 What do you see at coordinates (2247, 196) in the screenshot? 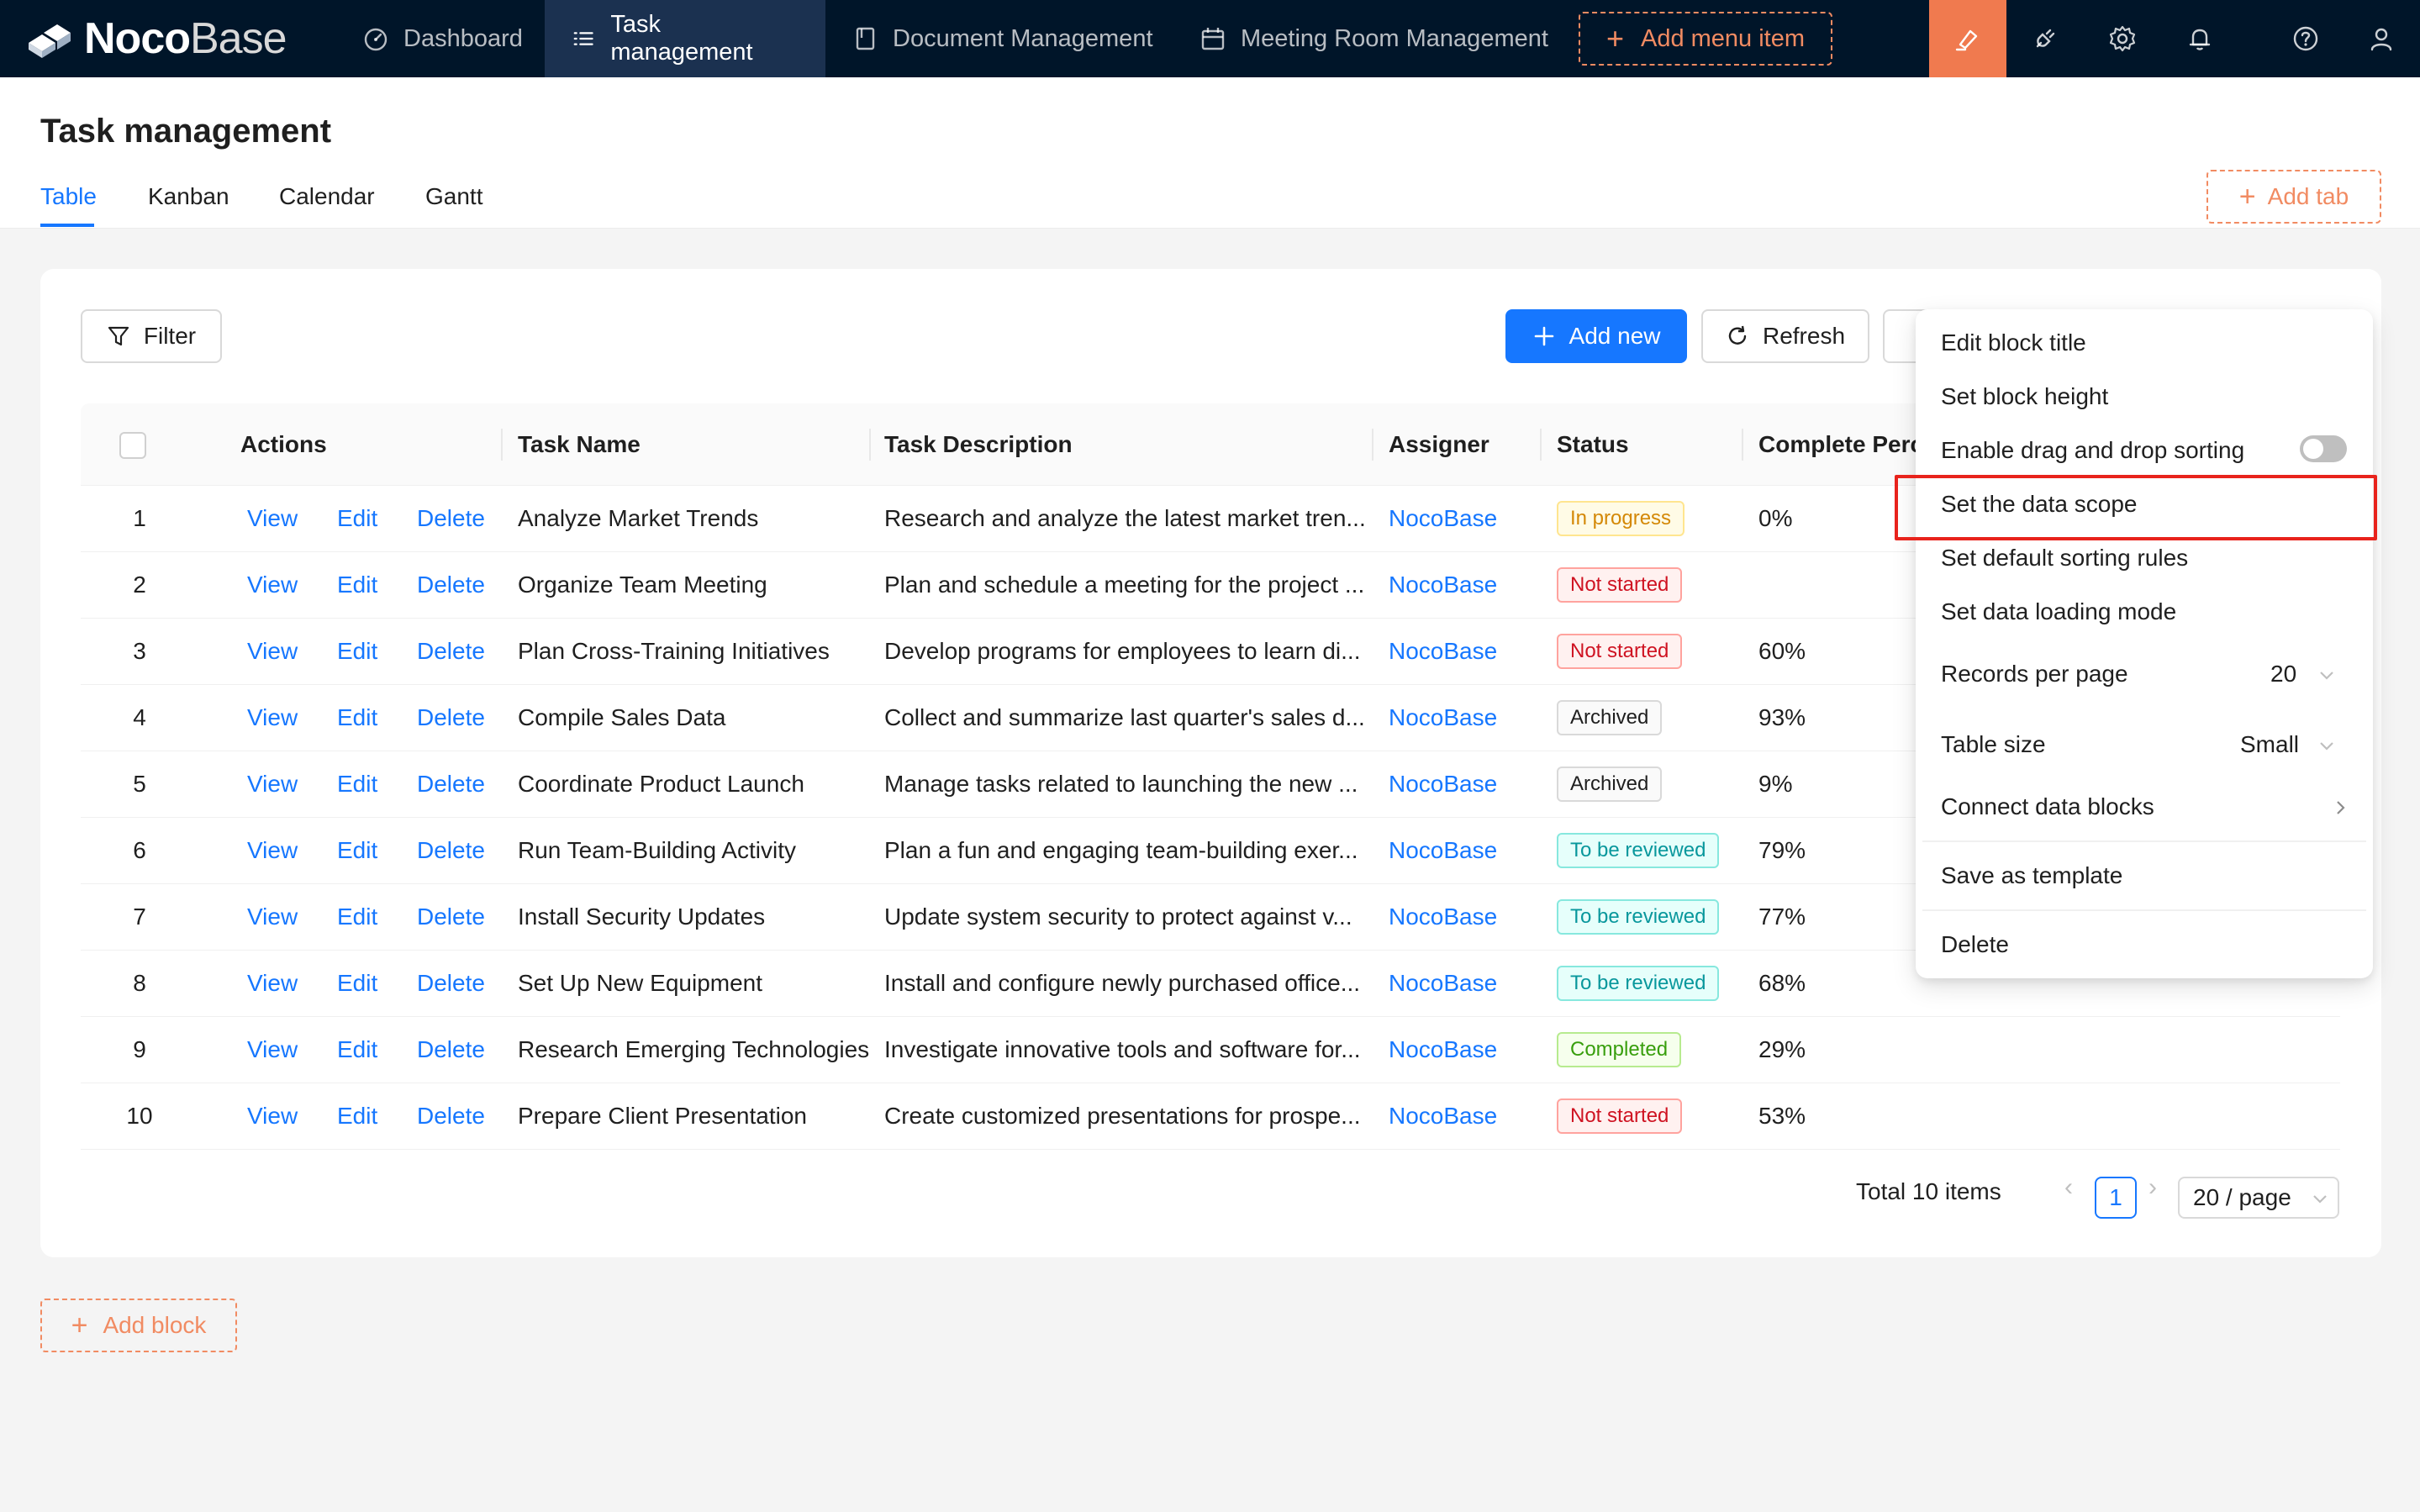
I see `plus-icon: +` at bounding box center [2247, 196].